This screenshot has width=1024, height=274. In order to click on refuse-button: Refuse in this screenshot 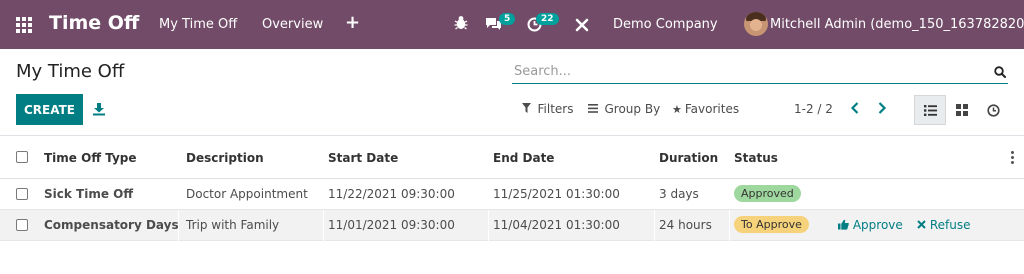, I will do `click(943, 225)`.